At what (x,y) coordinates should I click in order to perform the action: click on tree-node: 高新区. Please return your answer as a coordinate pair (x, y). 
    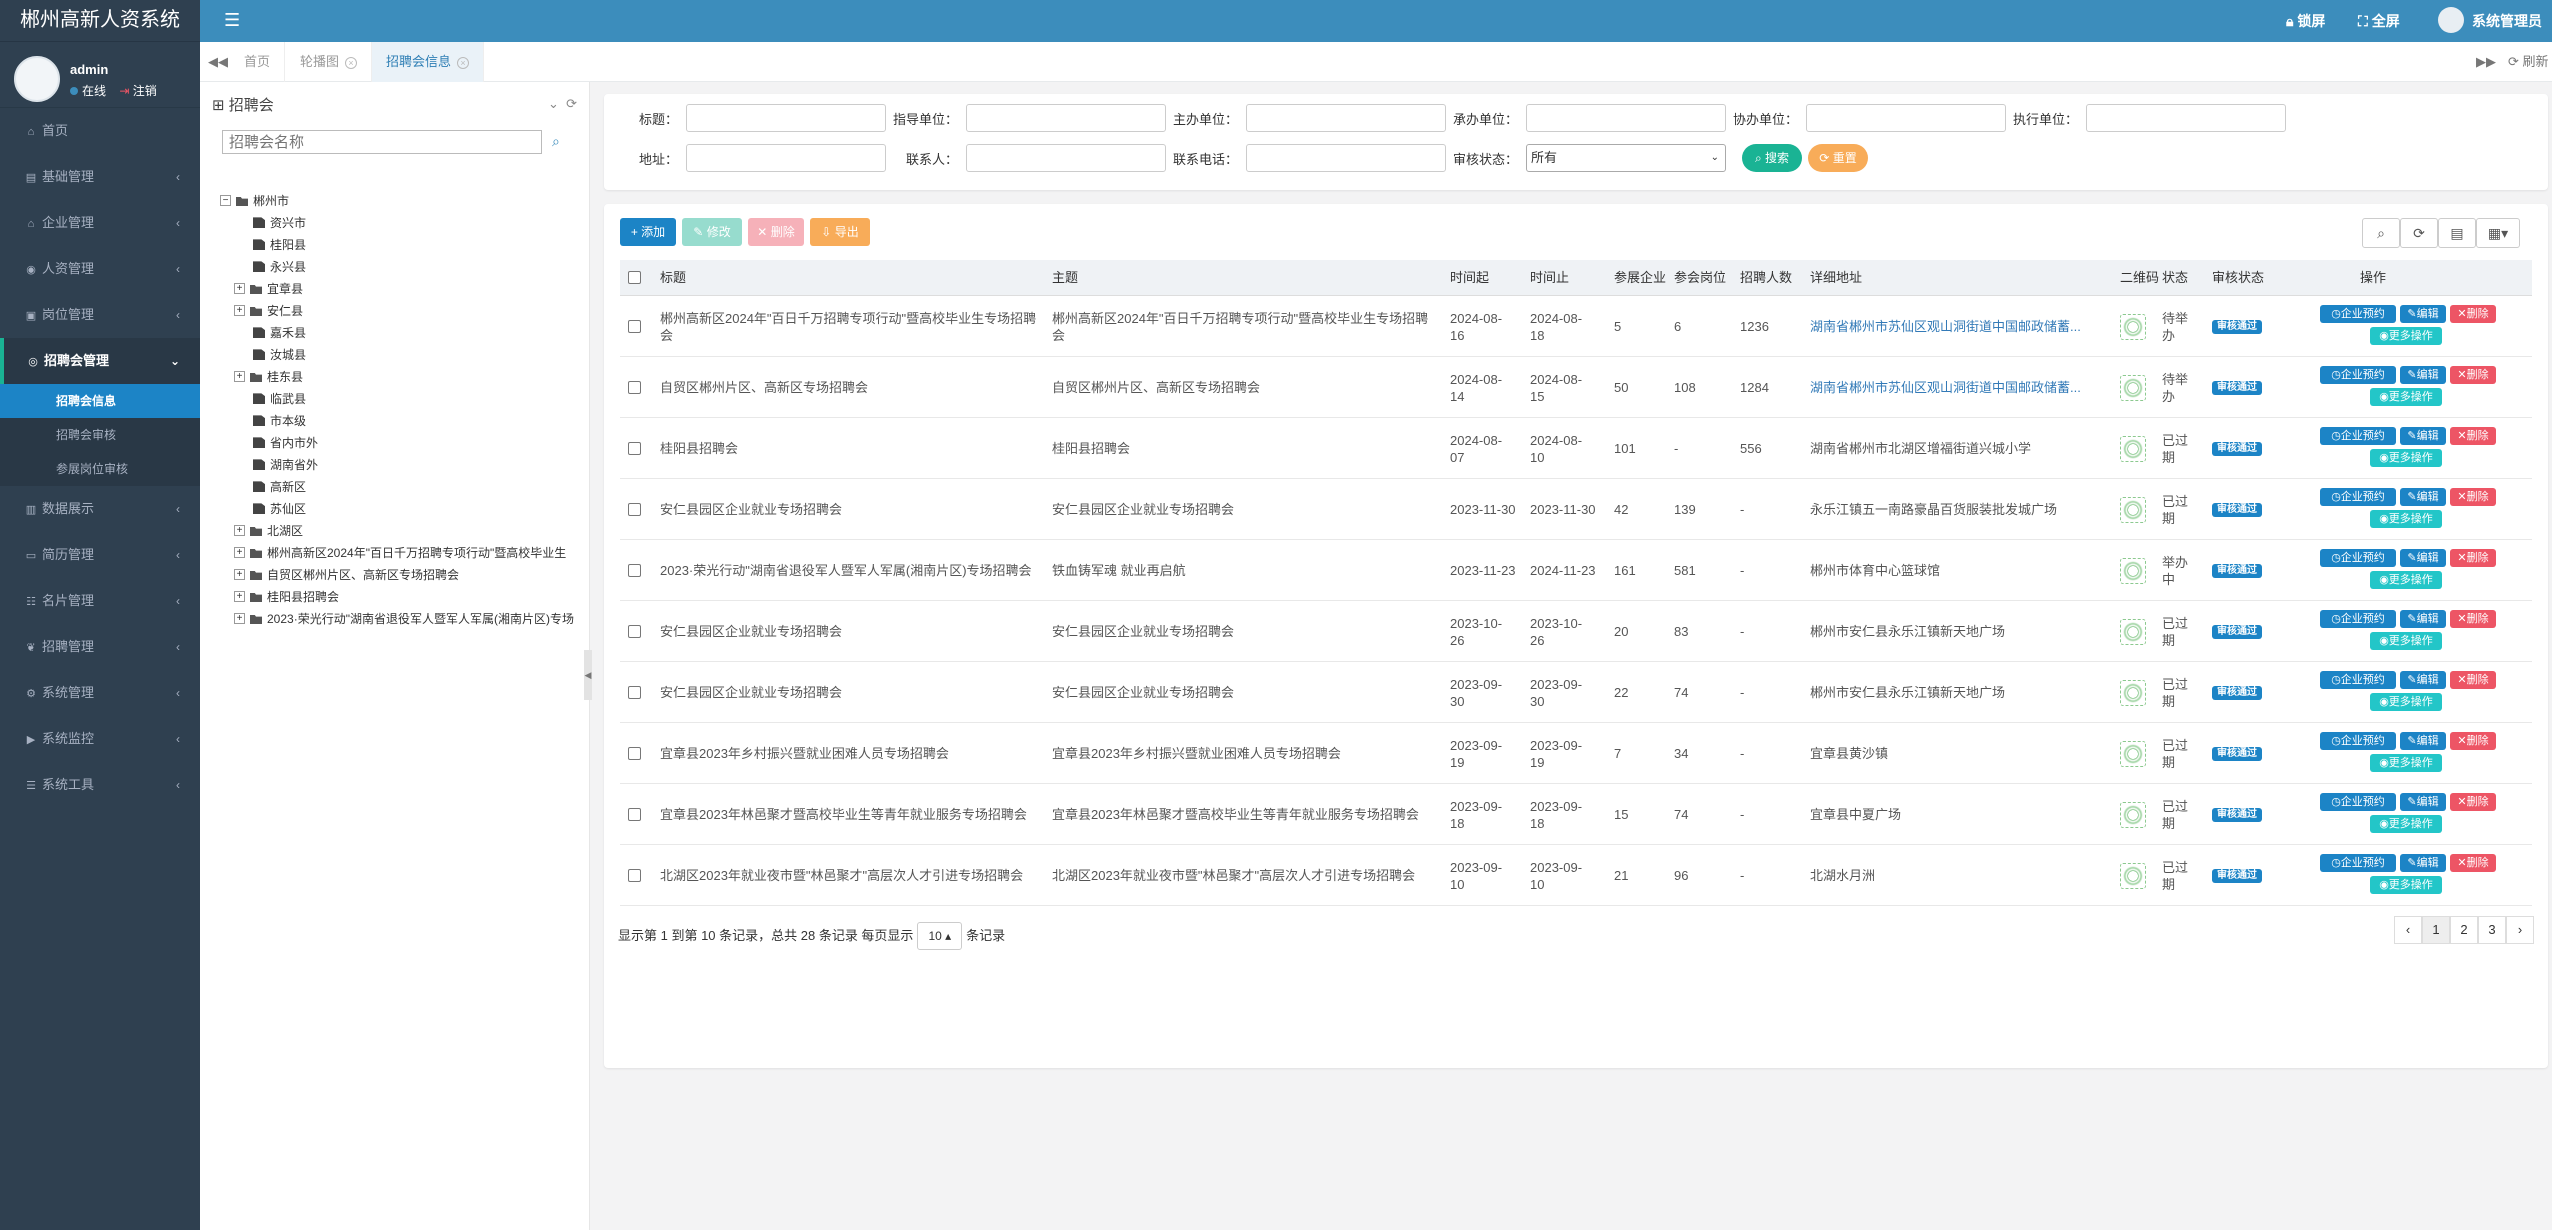
    Looking at the image, I should click on (405, 487).